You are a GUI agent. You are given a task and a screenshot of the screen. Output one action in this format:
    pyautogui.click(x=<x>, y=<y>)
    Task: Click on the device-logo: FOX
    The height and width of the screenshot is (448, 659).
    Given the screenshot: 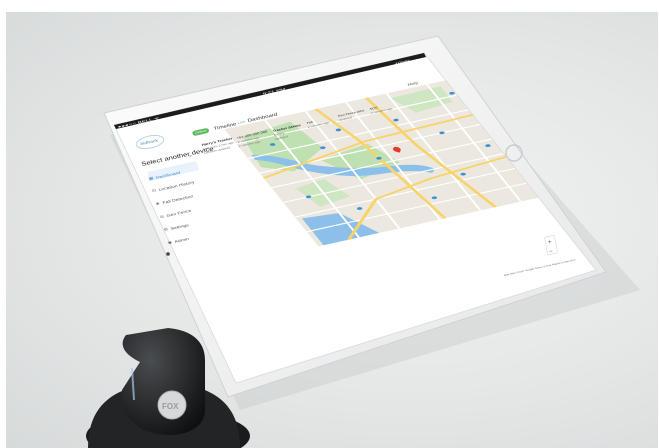 What is the action you would take?
    pyautogui.click(x=170, y=406)
    